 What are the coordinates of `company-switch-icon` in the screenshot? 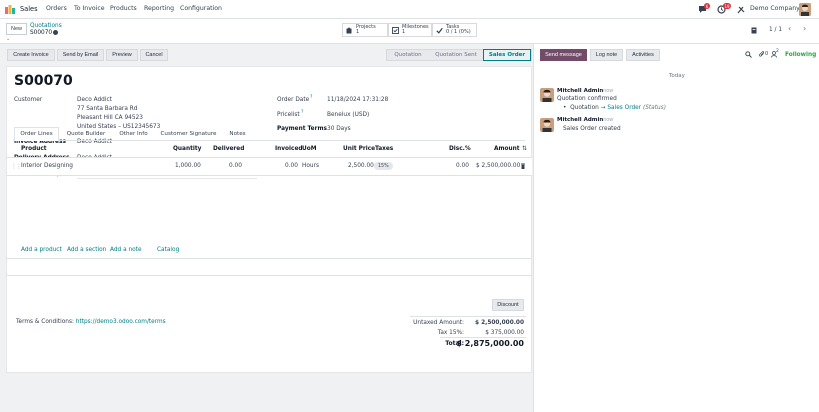 It's located at (741, 9).